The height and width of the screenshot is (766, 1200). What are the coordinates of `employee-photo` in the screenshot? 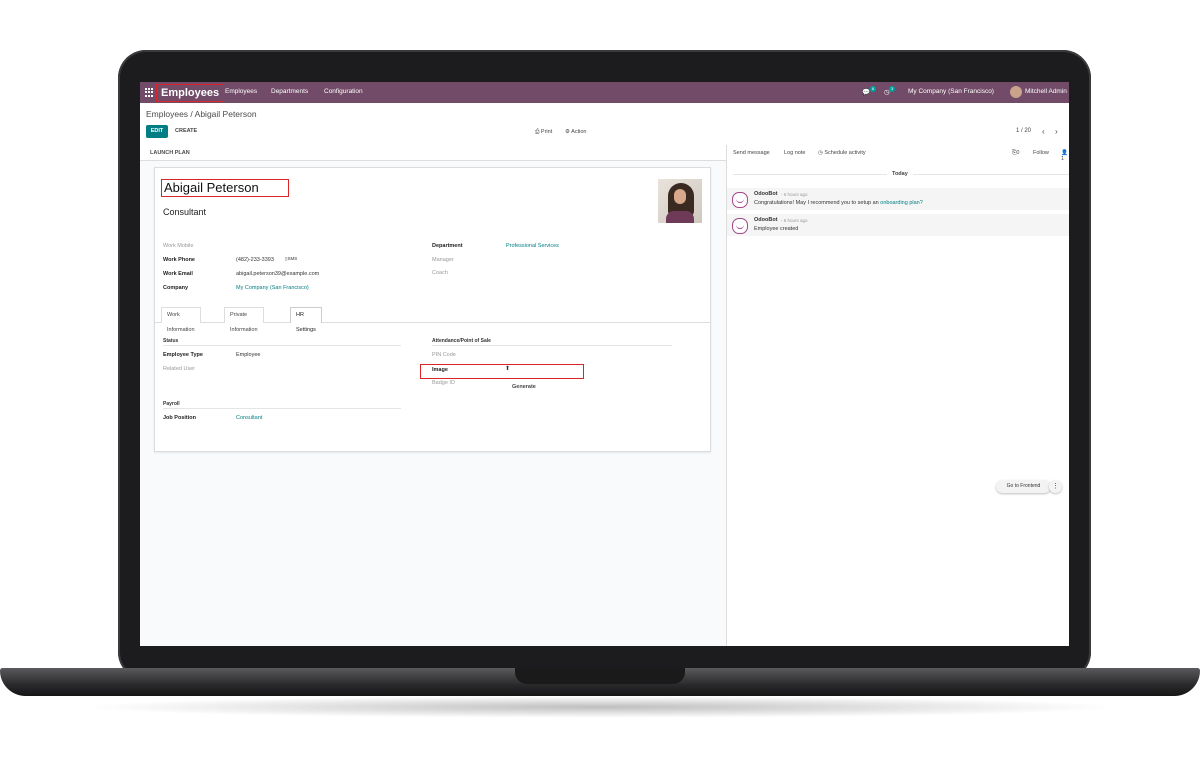 It's located at (680, 201).